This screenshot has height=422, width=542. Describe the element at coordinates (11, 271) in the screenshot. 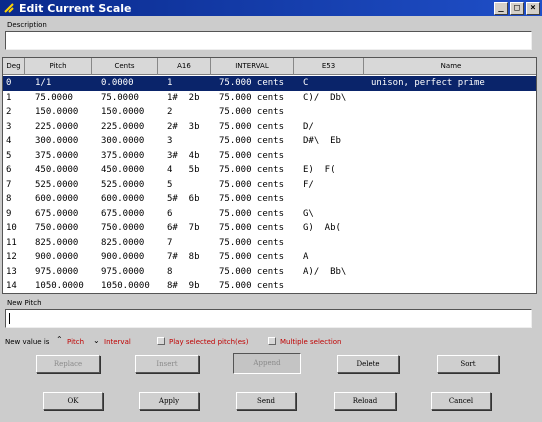

I see `cell-deg: 13` at that location.